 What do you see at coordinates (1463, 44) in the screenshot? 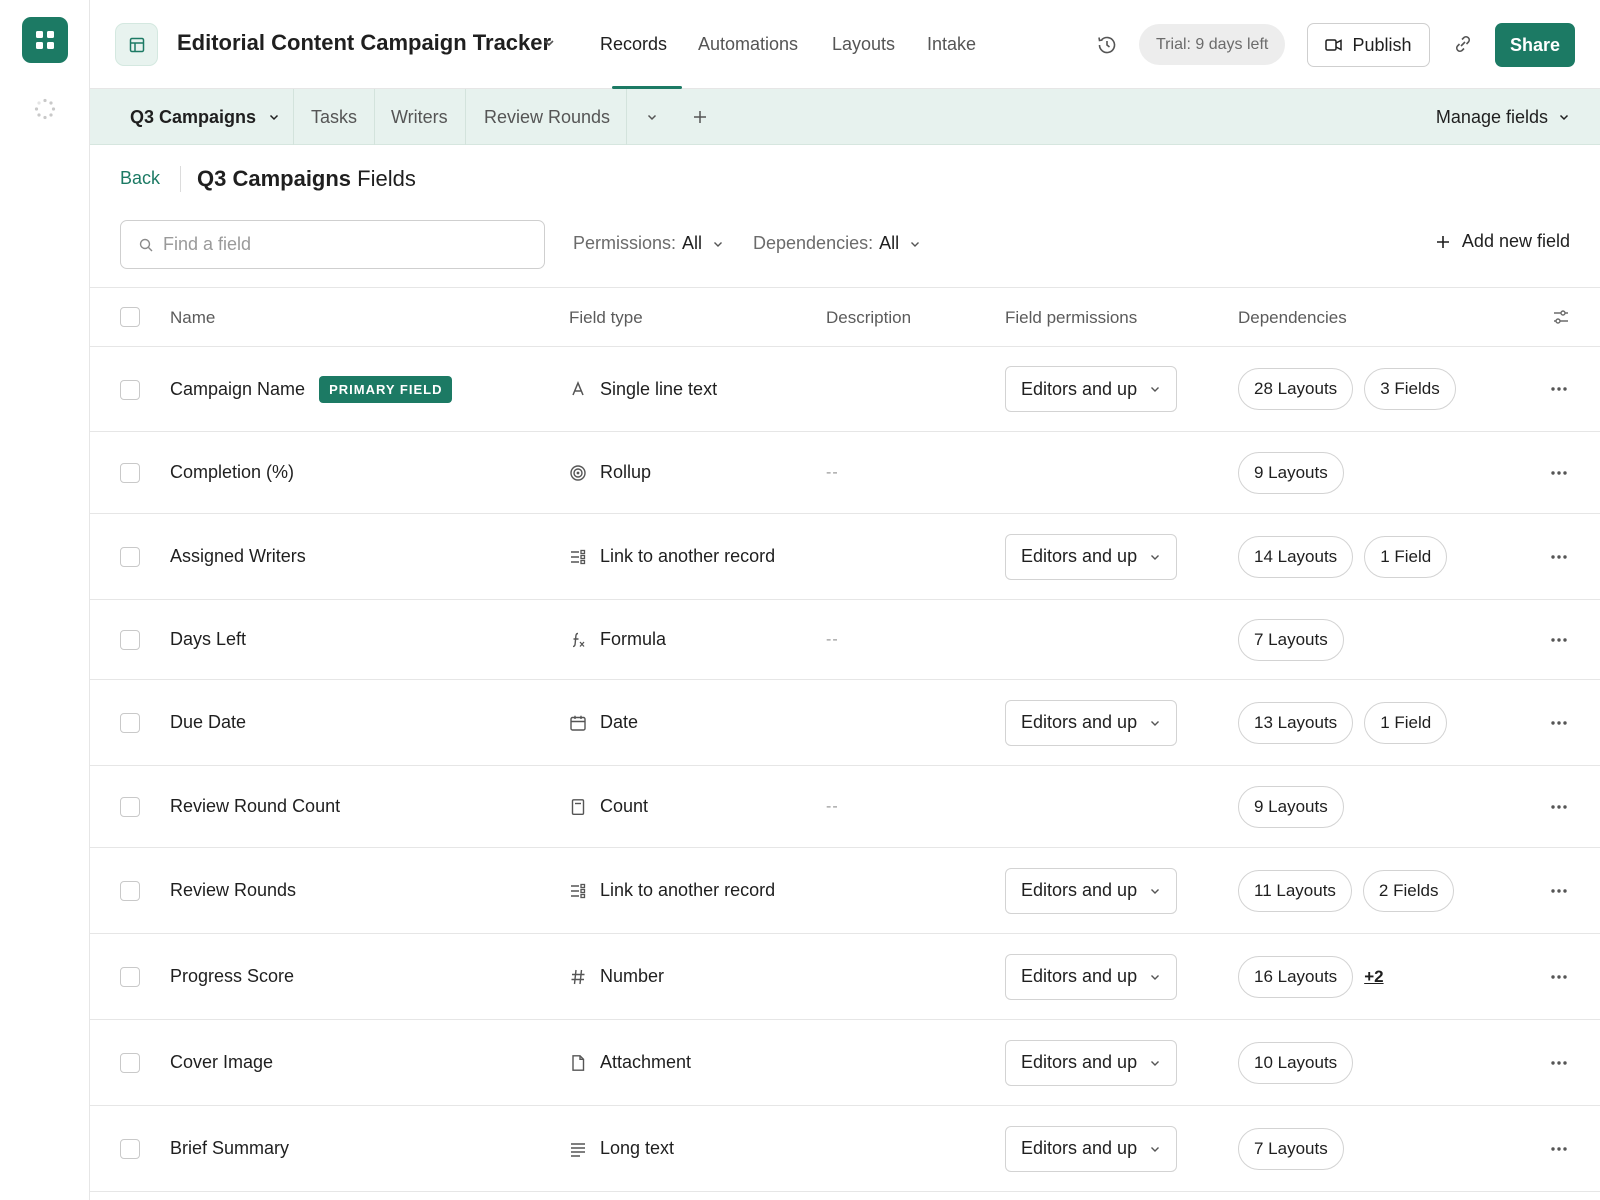
I see `link-icon` at bounding box center [1463, 44].